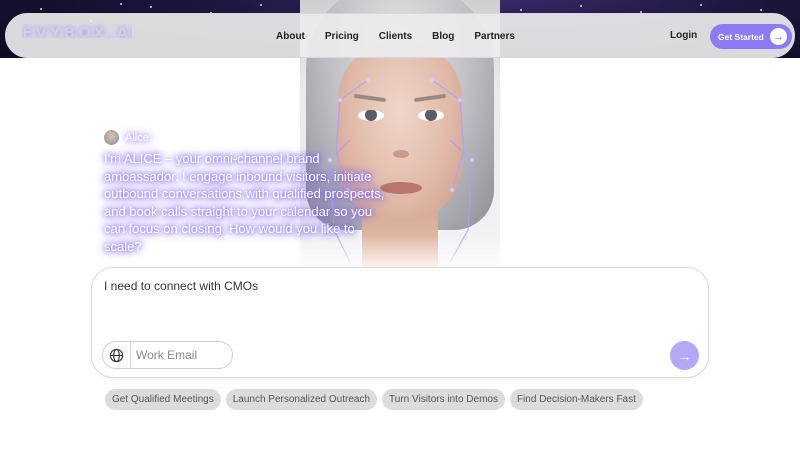 The height and width of the screenshot is (450, 800). I want to click on get-started-button: Get Started →, so click(751, 36).